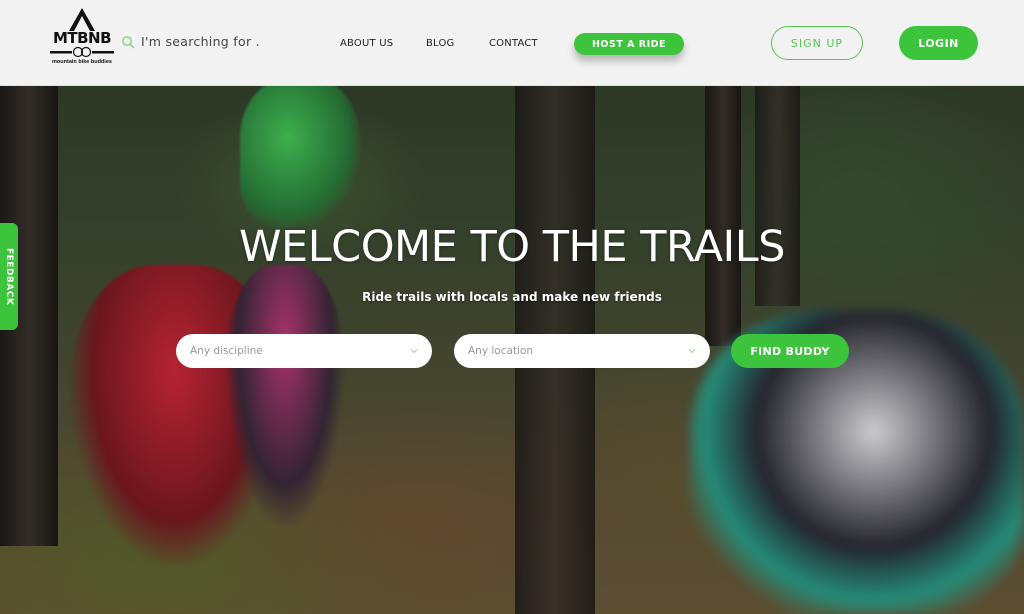 This screenshot has width=1024, height=614. What do you see at coordinates (512, 247) in the screenshot?
I see `hero-title: WELCOME TO THE TRAILS` at bounding box center [512, 247].